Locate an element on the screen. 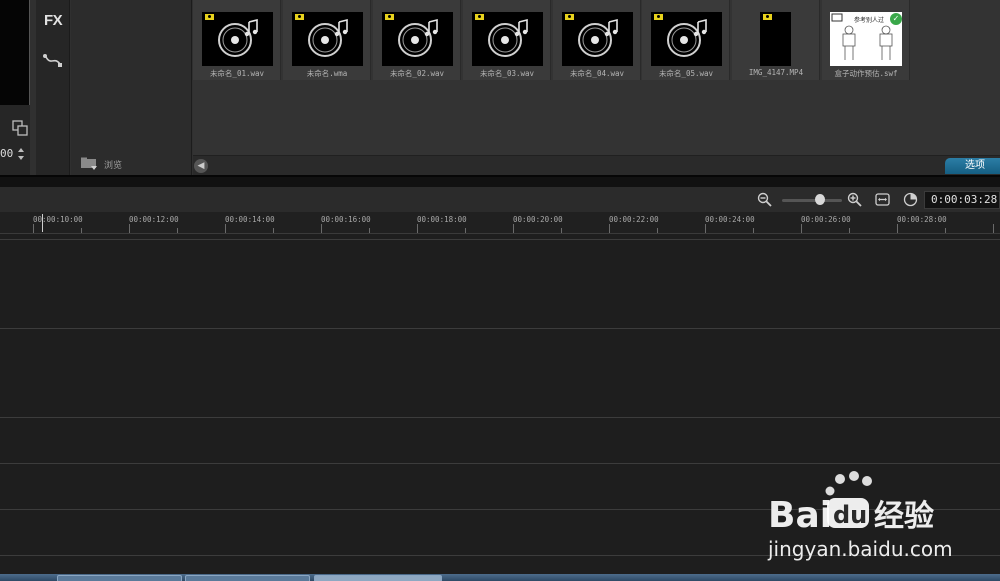 Image resolution: width=1000 pixels, height=581 pixels. options-button: 选项 is located at coordinates (972, 166).